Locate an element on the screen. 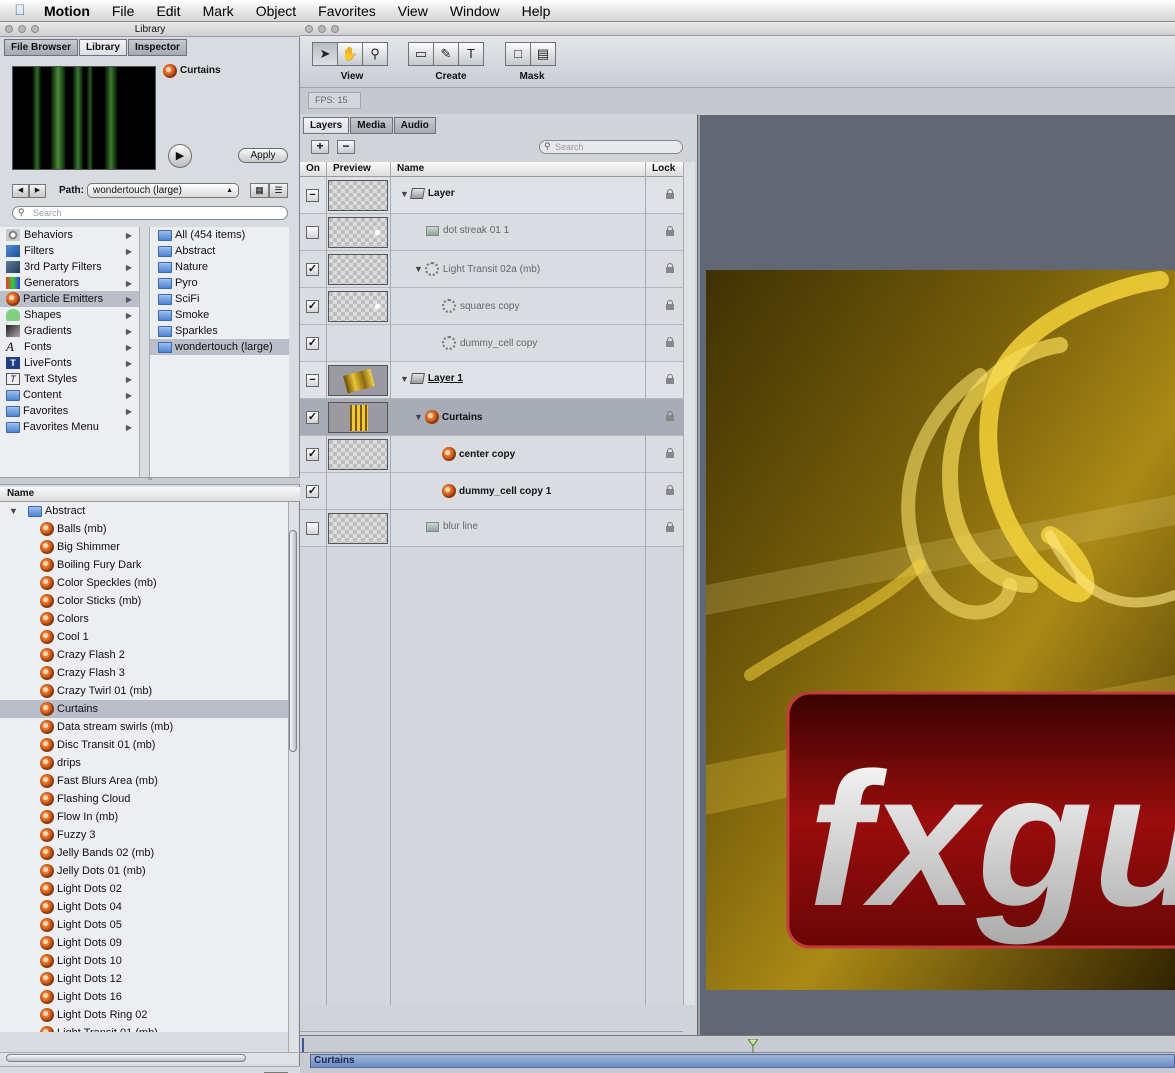 The width and height of the screenshot is (1175, 1073). category-favorites-menu: Favorites Menu ▶ is located at coordinates (69, 427).